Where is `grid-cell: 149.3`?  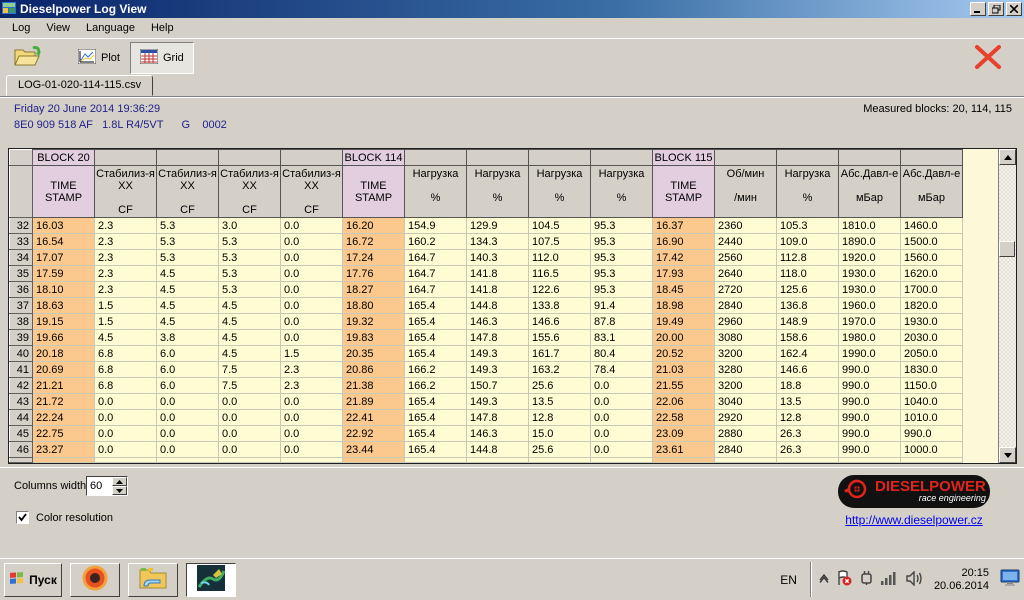 grid-cell: 149.3 is located at coordinates (497, 401).